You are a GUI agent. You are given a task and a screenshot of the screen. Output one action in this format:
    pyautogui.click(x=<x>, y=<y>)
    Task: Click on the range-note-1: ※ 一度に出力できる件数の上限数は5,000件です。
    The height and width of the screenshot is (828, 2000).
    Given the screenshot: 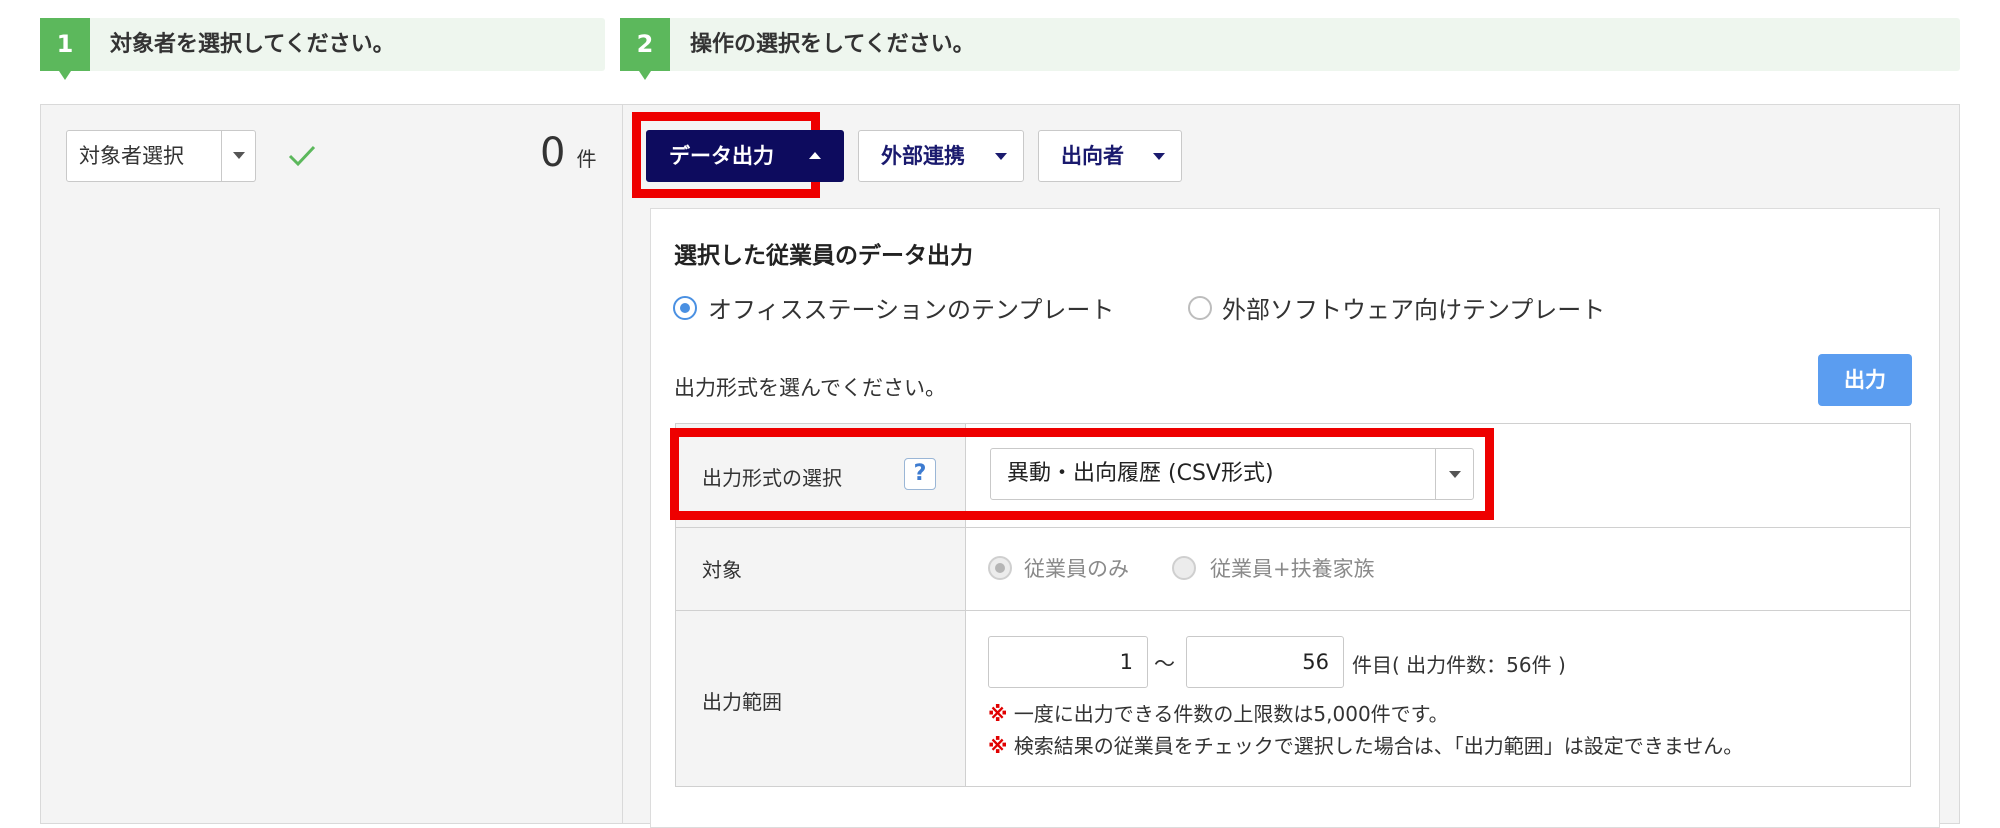 What is the action you would take?
    pyautogui.click(x=1218, y=712)
    